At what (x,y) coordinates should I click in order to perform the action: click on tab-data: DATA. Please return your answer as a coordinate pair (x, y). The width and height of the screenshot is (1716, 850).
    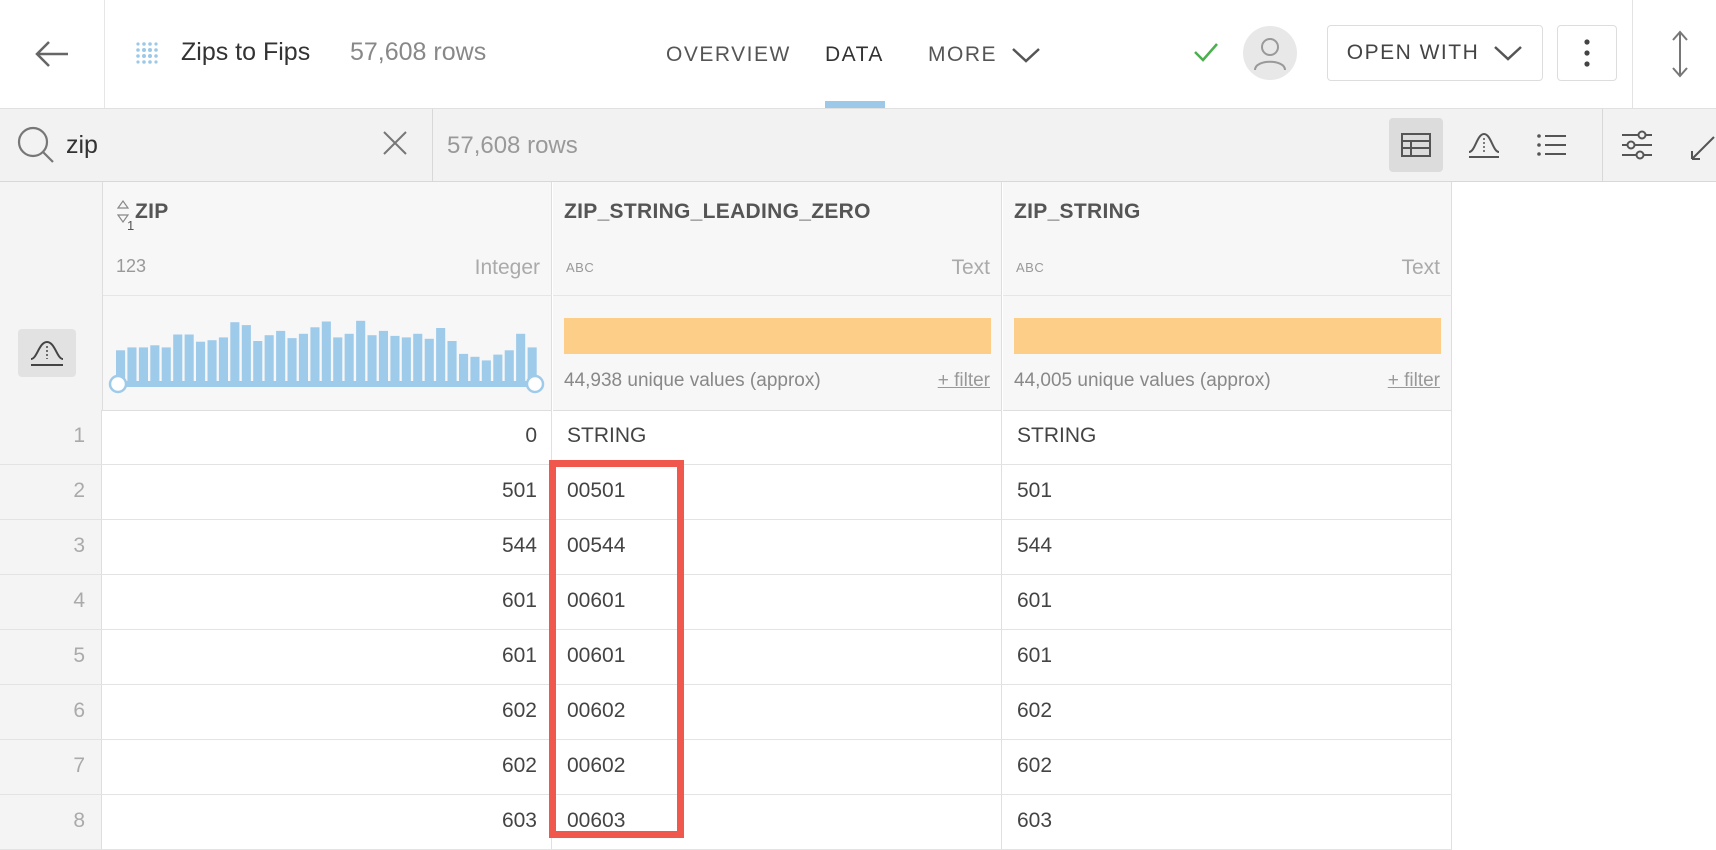
    Looking at the image, I should click on (854, 55).